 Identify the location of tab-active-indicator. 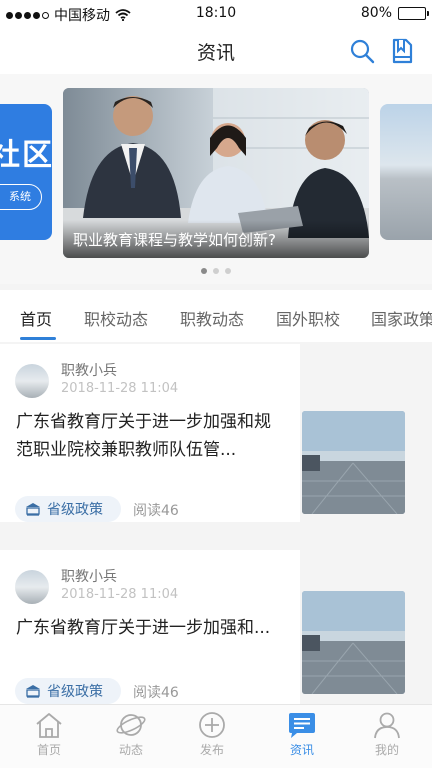
(38, 338).